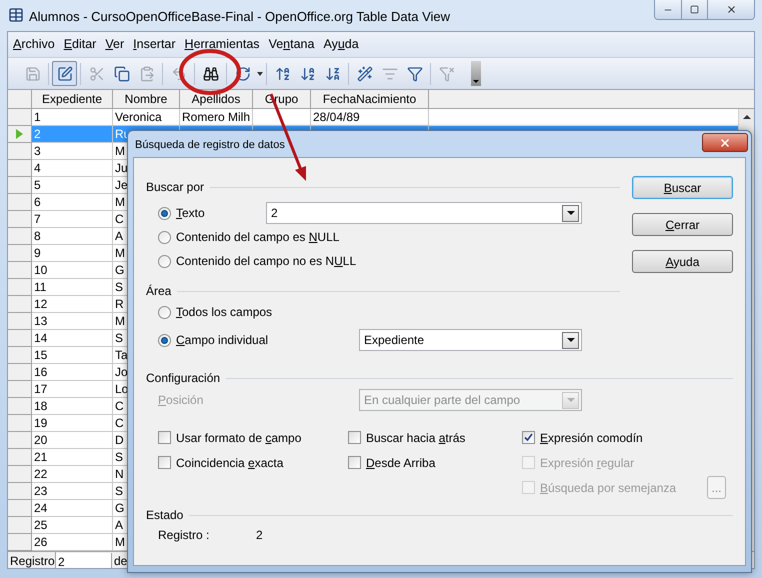  Describe the element at coordinates (181, 213) in the screenshot. I see `radio-option: Texto` at that location.